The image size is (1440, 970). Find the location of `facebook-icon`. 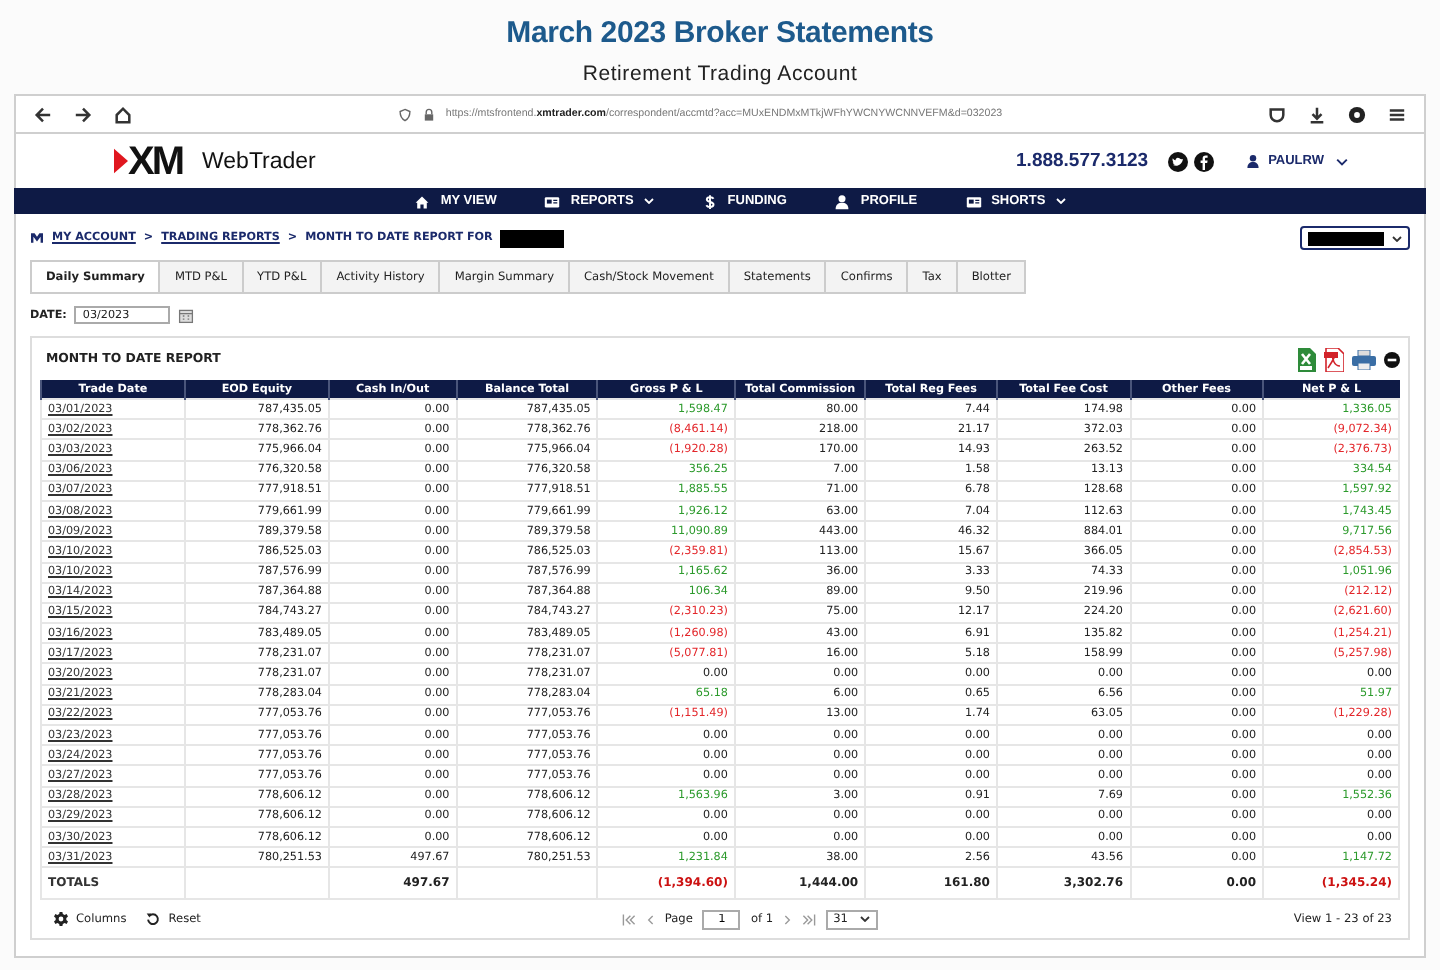

facebook-icon is located at coordinates (1204, 161).